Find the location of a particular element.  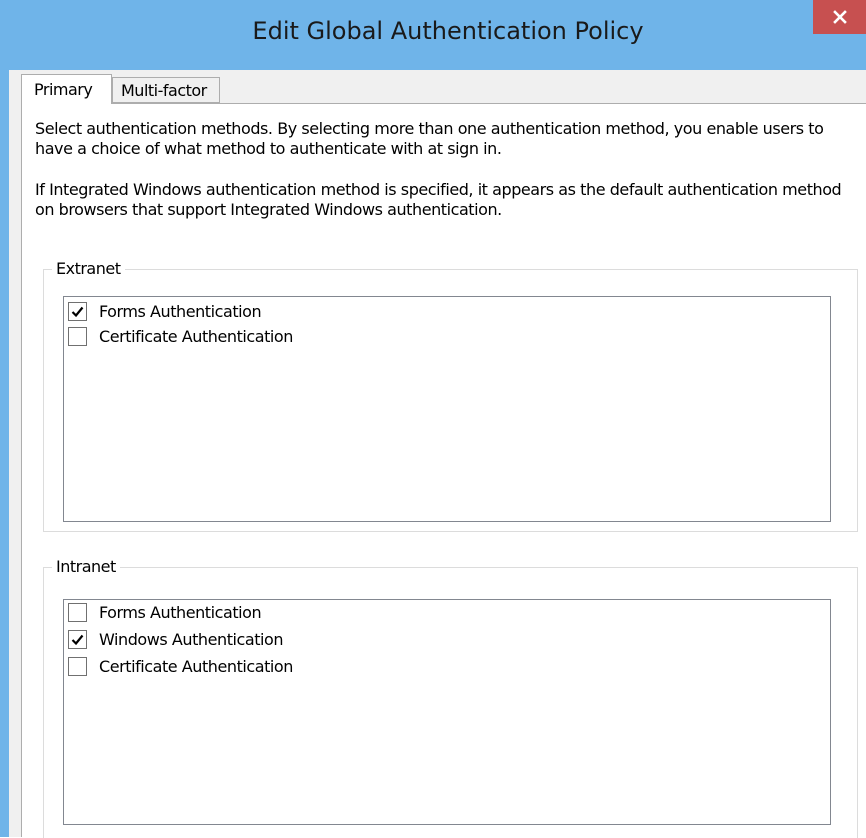

list-item-label: Windows Authentication is located at coordinates (191, 639).